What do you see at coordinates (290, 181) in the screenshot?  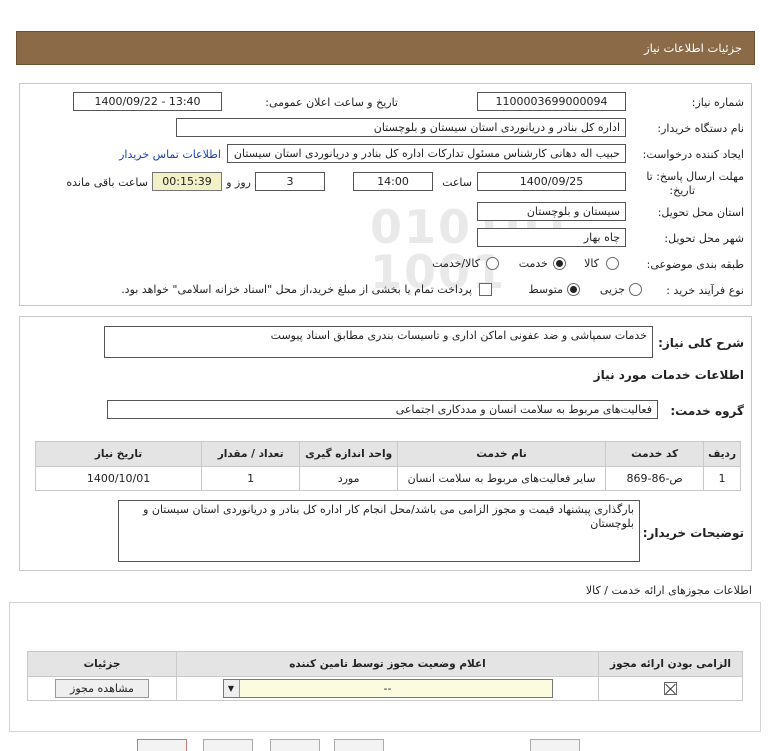 I see `days-field: 3` at bounding box center [290, 181].